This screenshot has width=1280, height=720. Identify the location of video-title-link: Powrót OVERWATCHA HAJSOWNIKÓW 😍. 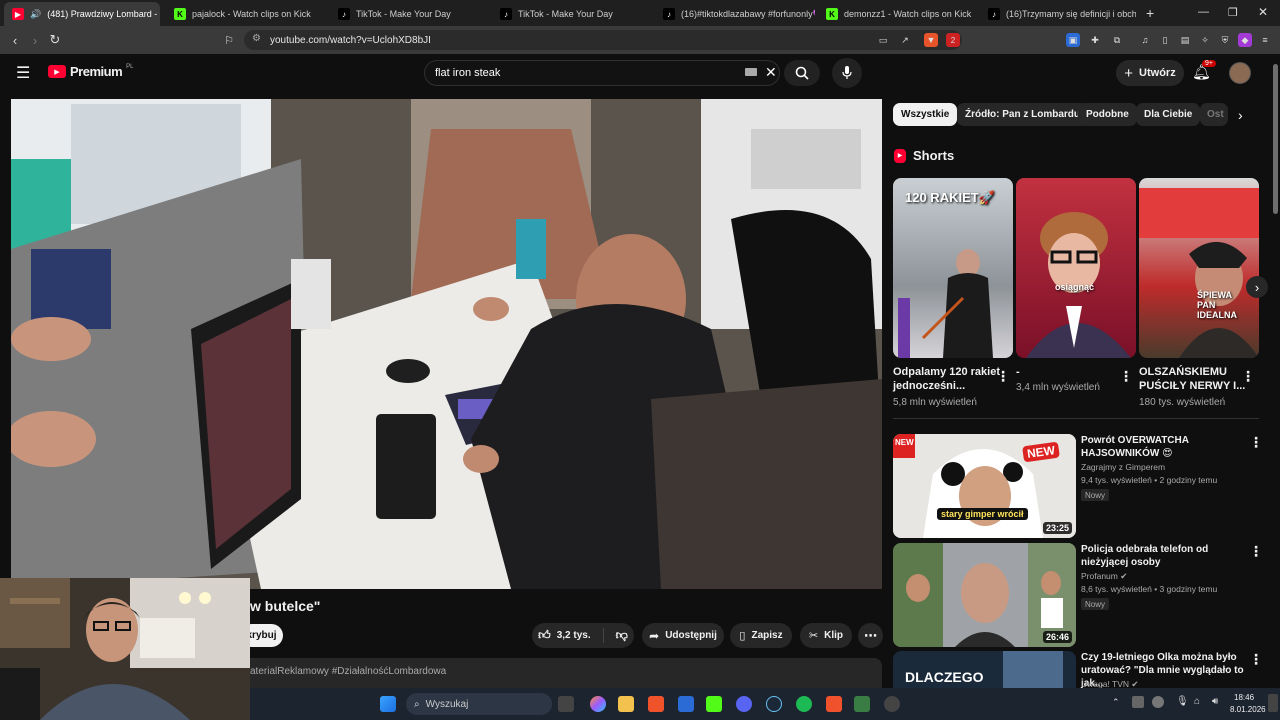
(1165, 447).